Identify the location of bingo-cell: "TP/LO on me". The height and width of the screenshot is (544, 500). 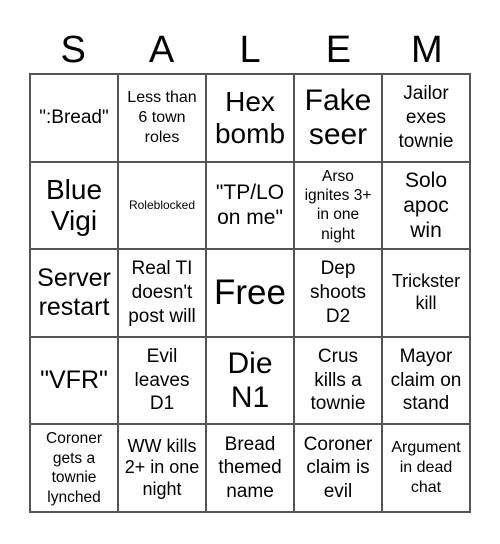
(250, 205).